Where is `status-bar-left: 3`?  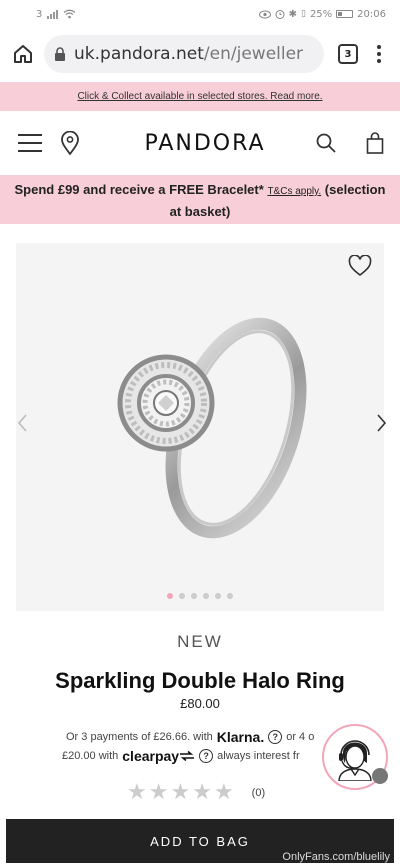
status-bar-left: 3 is located at coordinates (56, 14).